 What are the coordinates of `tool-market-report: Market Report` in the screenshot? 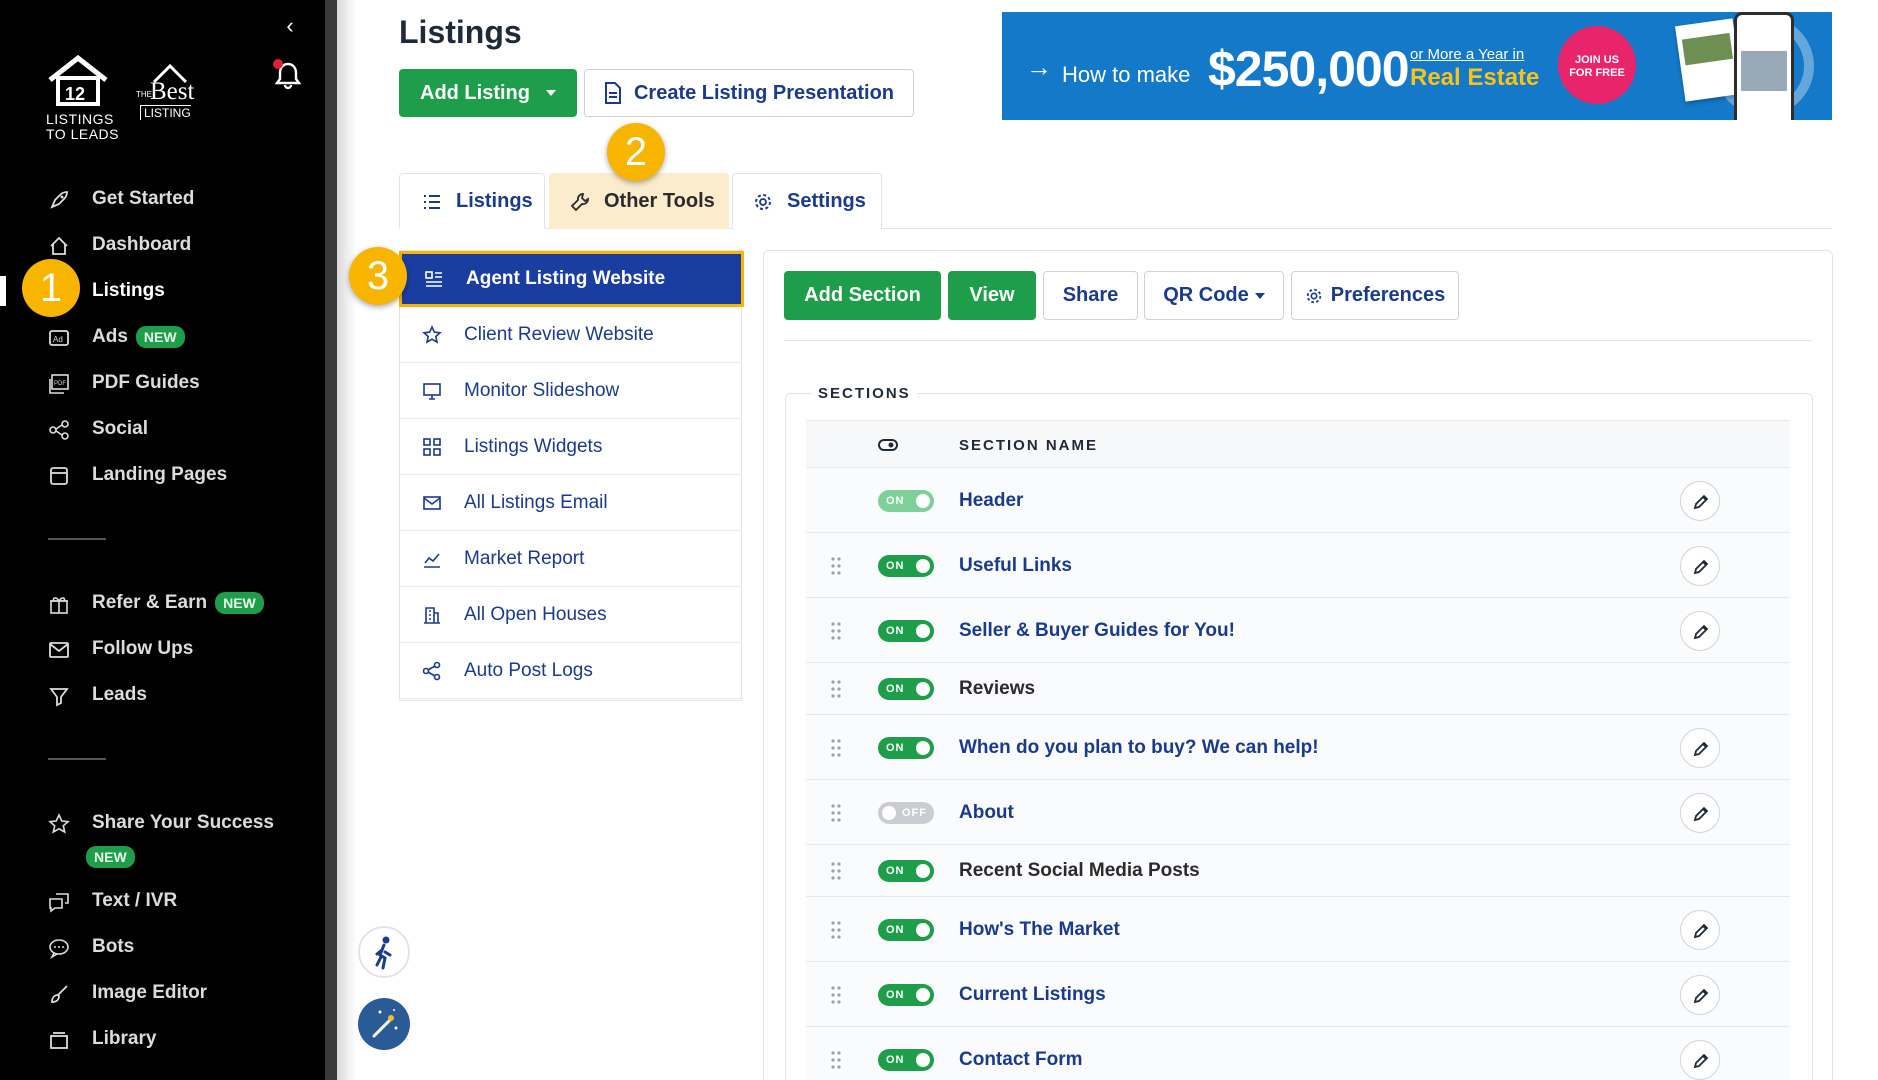 It's located at (570, 559).